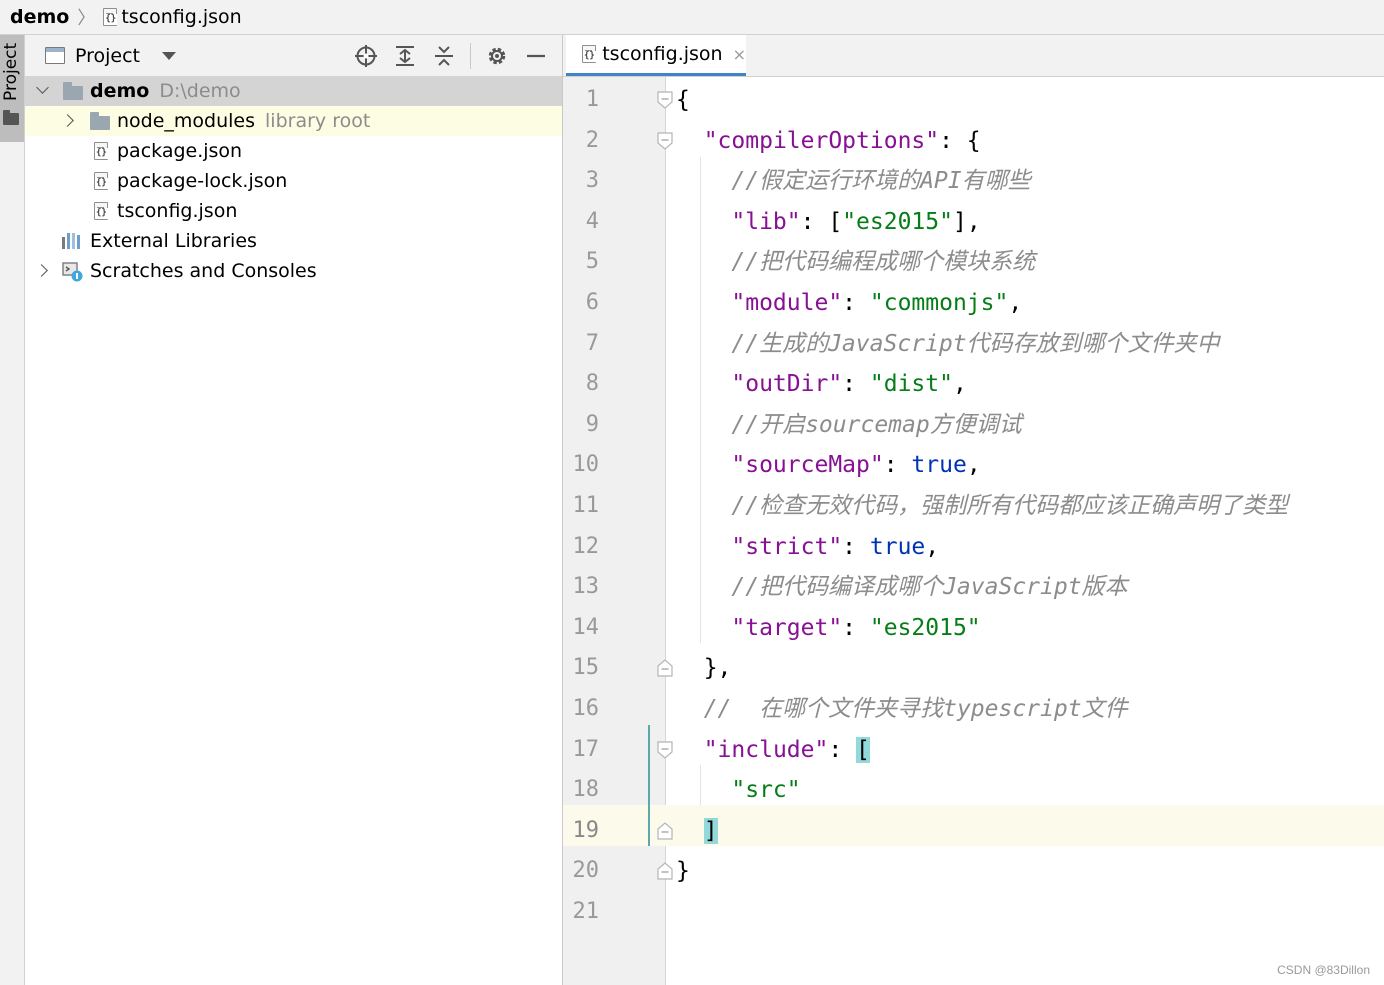 Image resolution: width=1384 pixels, height=985 pixels. I want to click on code-line: 1{, so click(973, 100).